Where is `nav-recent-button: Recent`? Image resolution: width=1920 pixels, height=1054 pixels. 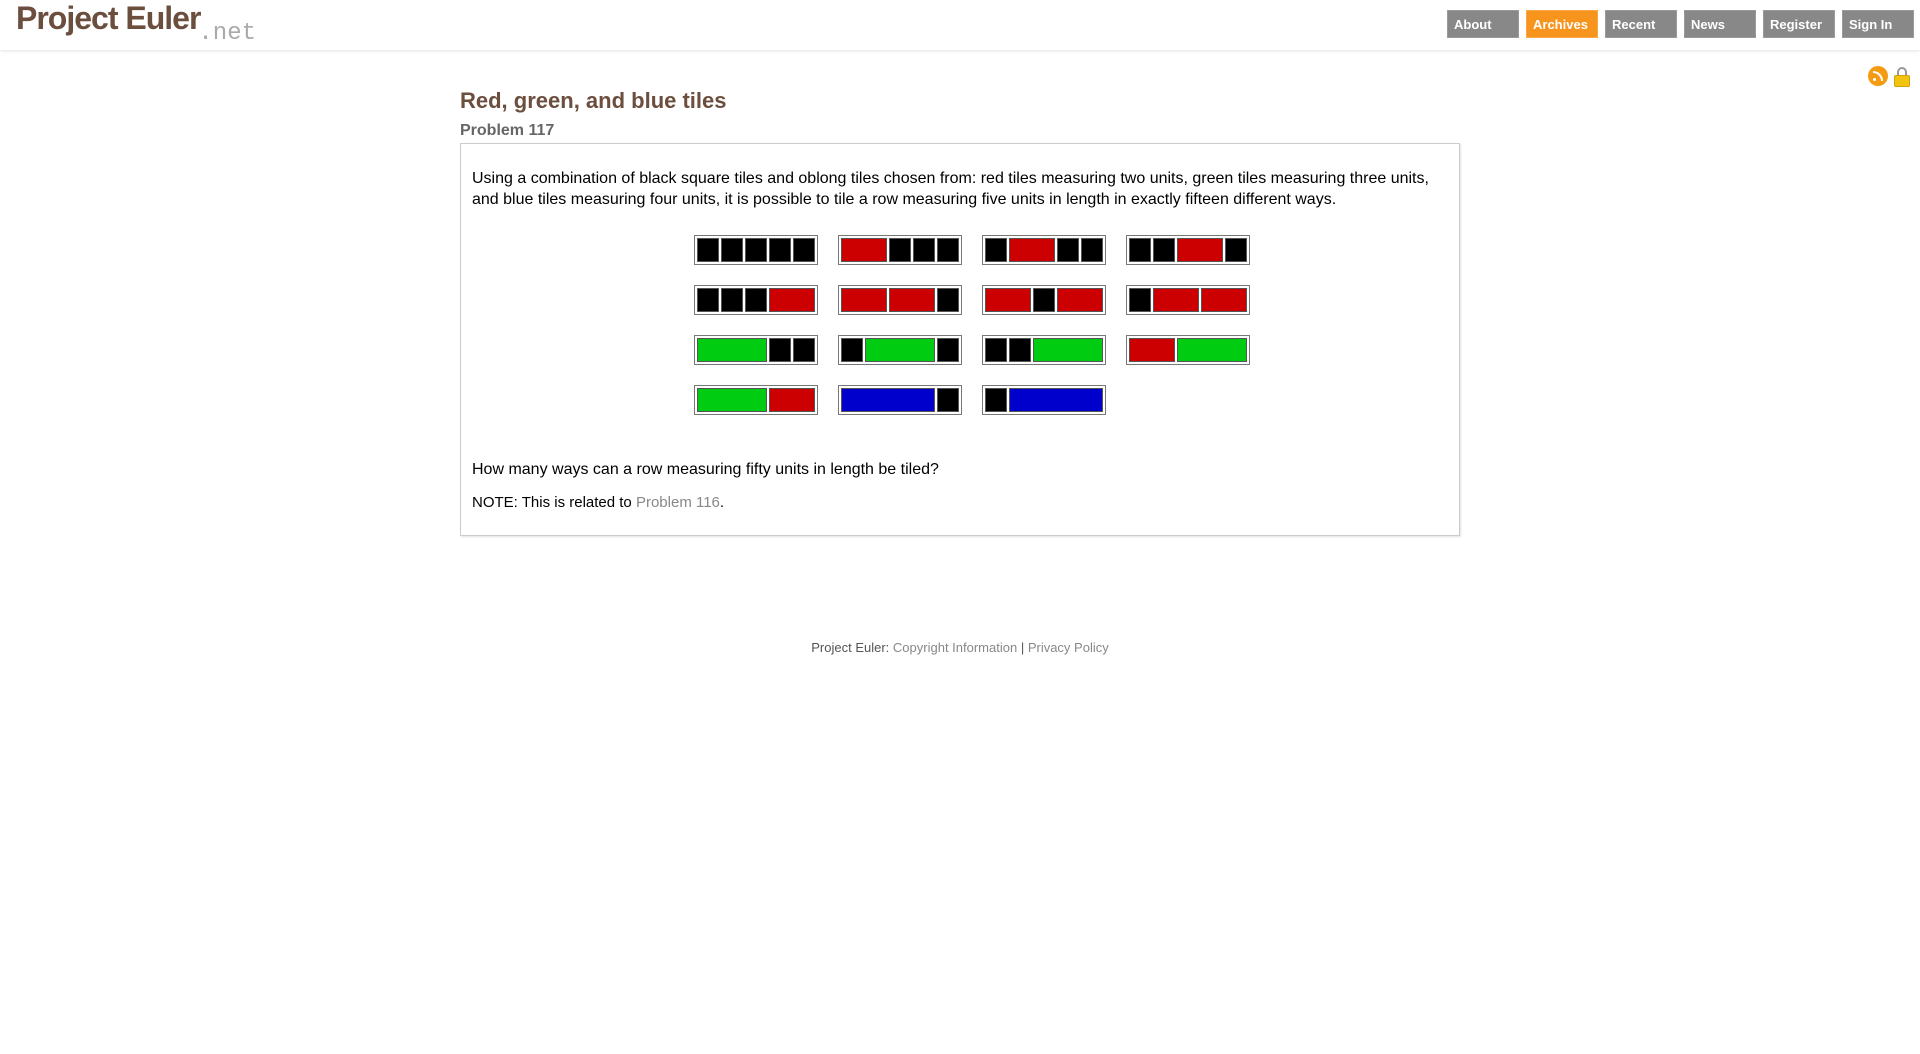
nav-recent-button: Recent is located at coordinates (1641, 24).